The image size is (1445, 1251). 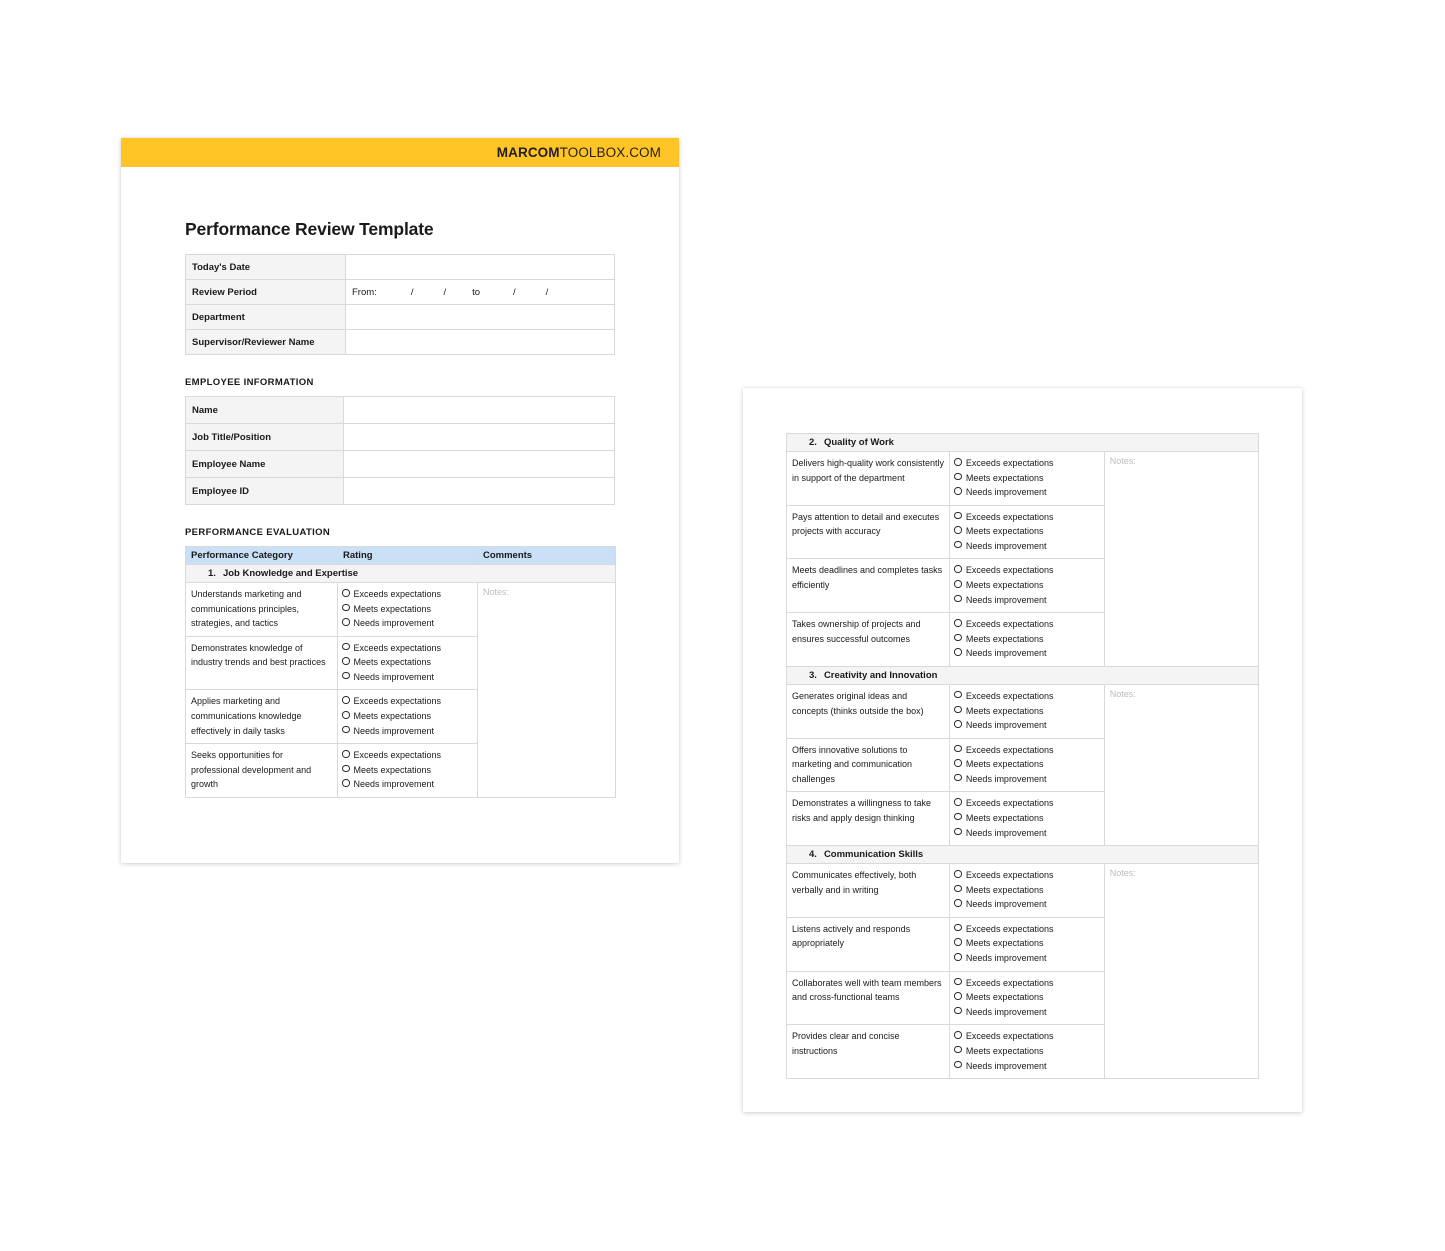 I want to click on supervisor-name-field, so click(x=480, y=342).